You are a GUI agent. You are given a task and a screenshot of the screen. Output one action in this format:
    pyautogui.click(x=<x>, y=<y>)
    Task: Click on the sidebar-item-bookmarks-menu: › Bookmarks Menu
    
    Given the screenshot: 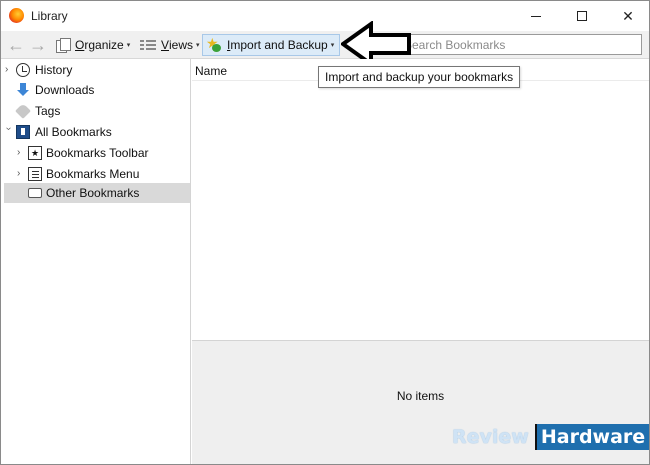 What is the action you would take?
    pyautogui.click(x=95, y=174)
    